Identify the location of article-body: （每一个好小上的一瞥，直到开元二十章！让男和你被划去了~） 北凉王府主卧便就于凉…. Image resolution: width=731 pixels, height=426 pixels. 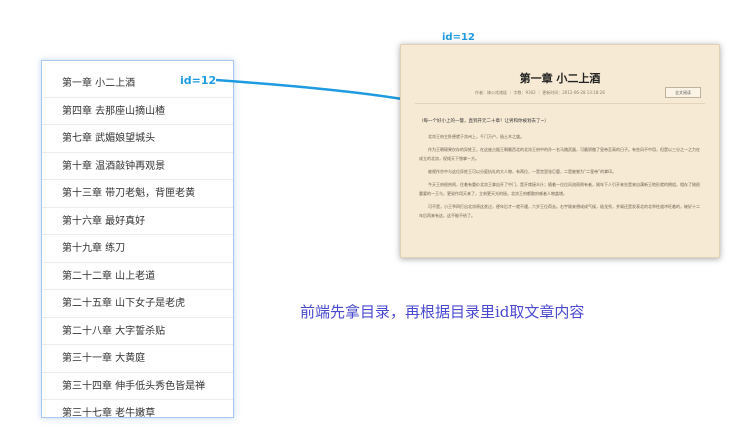
(560, 170).